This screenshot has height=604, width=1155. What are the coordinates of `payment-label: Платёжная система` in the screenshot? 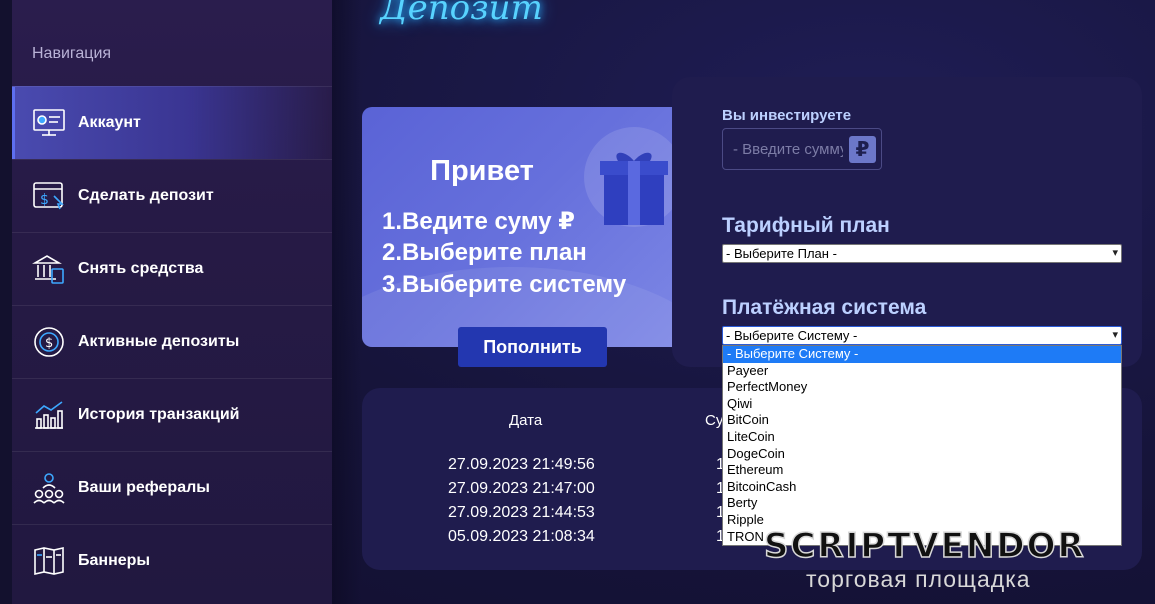 It's located at (824, 307).